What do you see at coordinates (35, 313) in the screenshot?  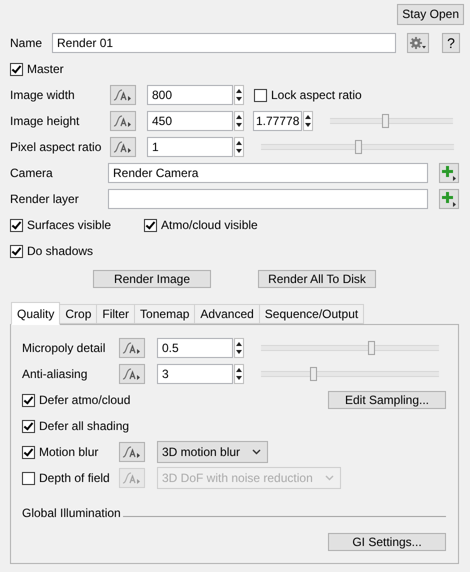 I see `tab: Quality` at bounding box center [35, 313].